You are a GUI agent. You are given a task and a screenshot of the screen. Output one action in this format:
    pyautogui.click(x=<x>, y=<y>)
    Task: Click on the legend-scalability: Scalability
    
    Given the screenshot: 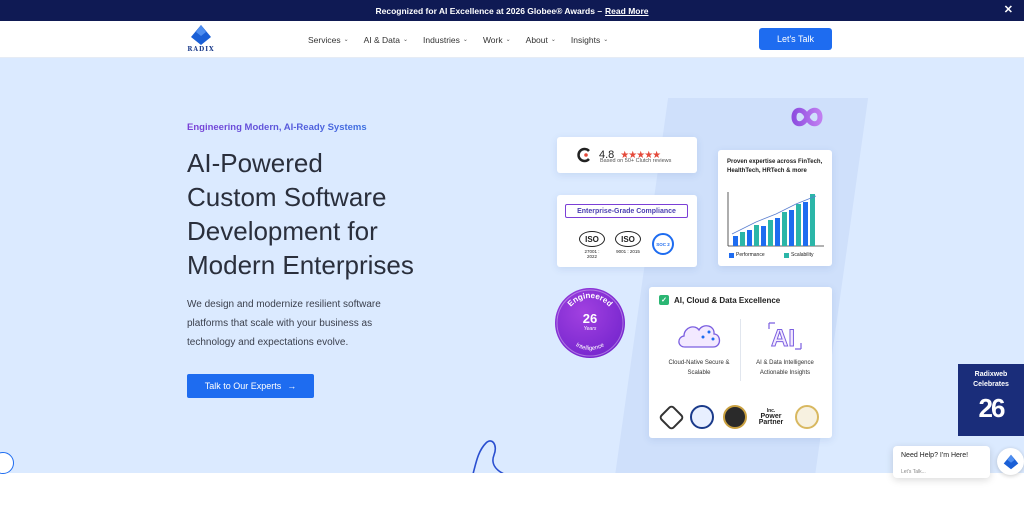 What is the action you would take?
    pyautogui.click(x=799, y=255)
    